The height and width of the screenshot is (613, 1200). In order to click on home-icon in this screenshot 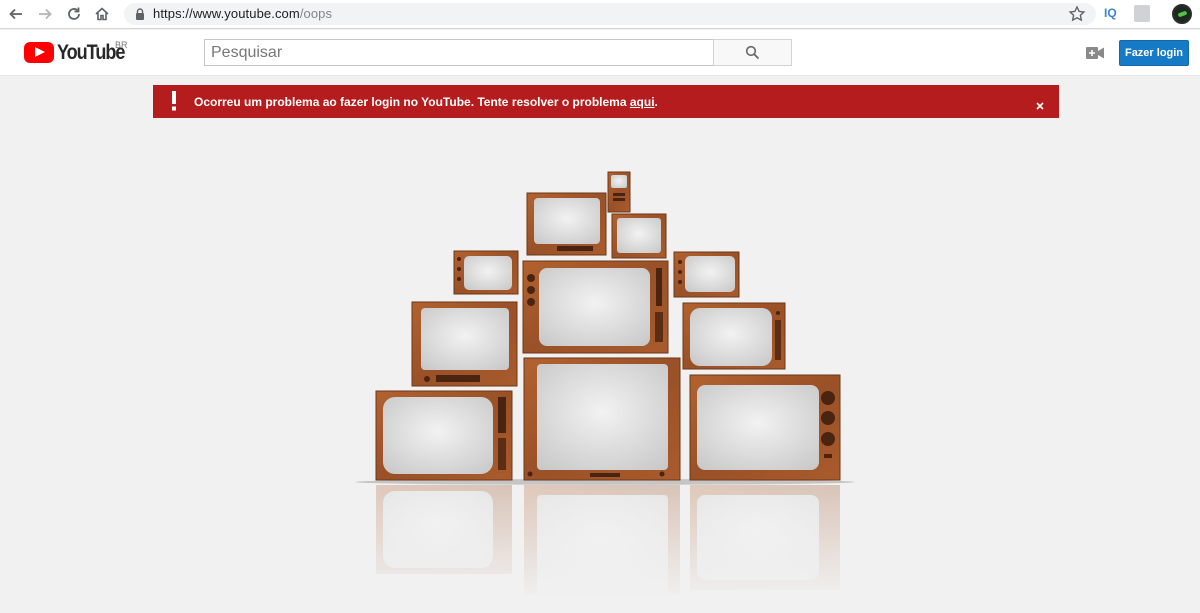, I will do `click(102, 14)`.